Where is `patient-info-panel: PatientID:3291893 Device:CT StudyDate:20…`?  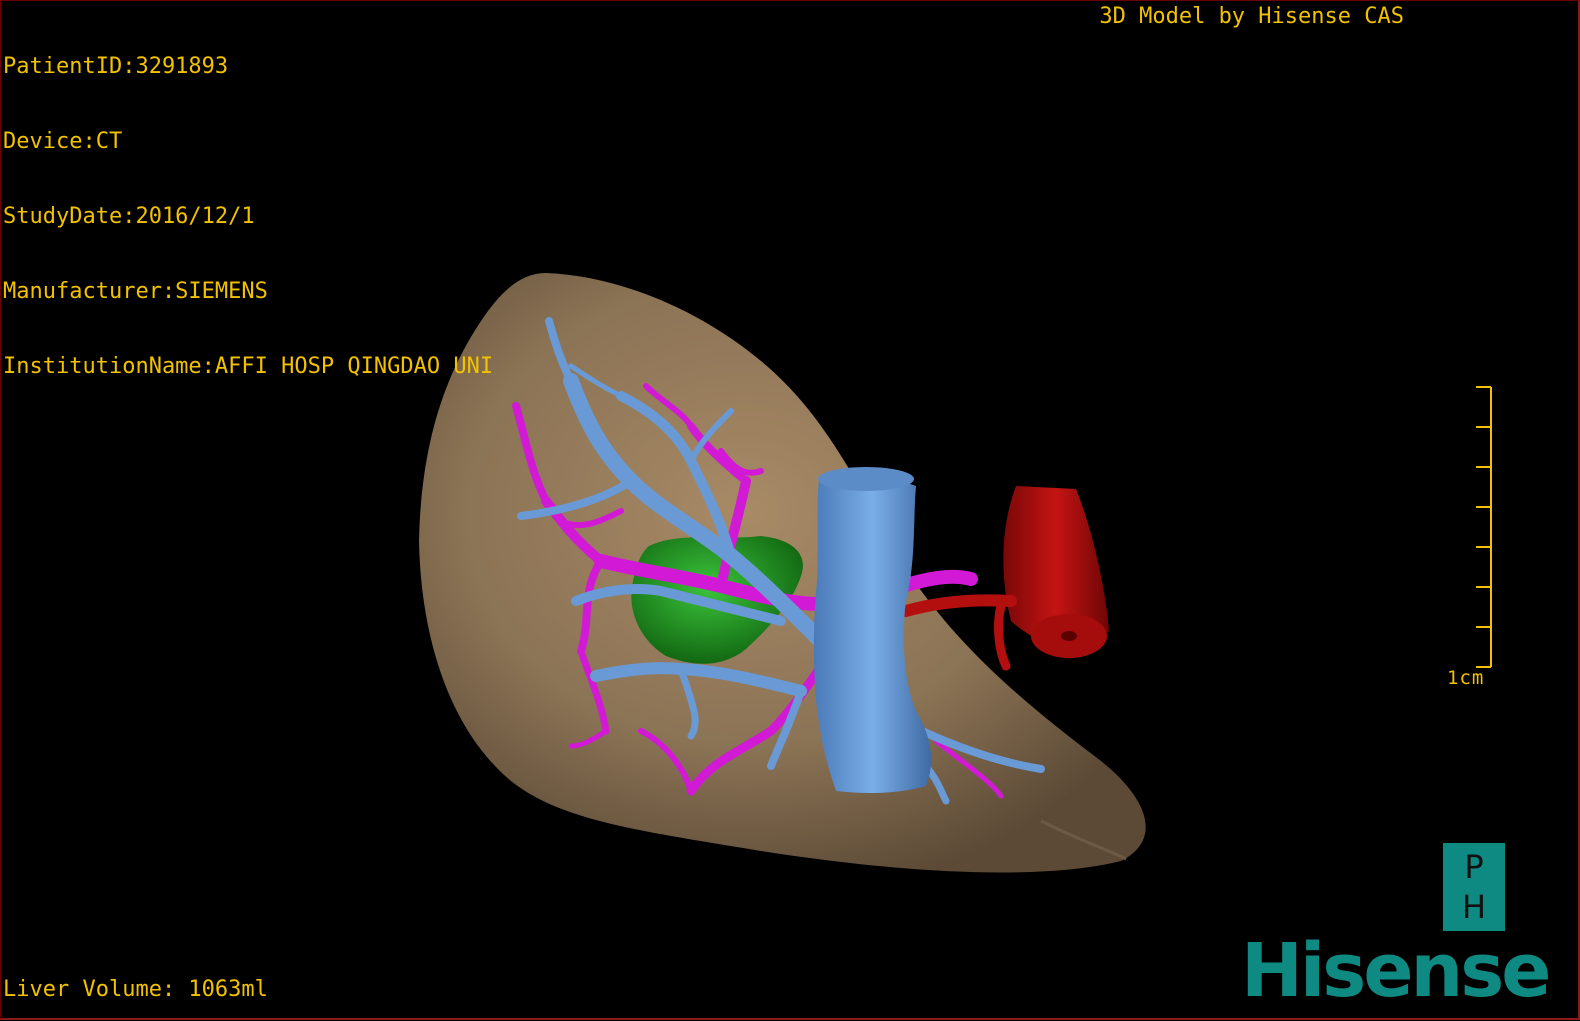 patient-info-panel: PatientID:3291893 Device:CT StudyDate:20… is located at coordinates (248, 216).